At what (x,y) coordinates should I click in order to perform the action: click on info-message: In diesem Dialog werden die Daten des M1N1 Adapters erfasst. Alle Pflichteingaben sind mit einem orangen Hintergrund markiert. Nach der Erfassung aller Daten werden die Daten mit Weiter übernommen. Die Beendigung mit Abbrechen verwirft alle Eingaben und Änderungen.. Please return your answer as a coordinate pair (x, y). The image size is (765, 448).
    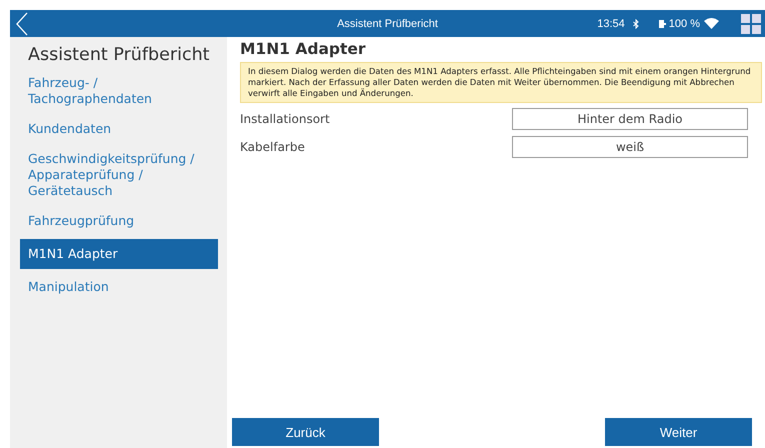
    Looking at the image, I should click on (501, 82).